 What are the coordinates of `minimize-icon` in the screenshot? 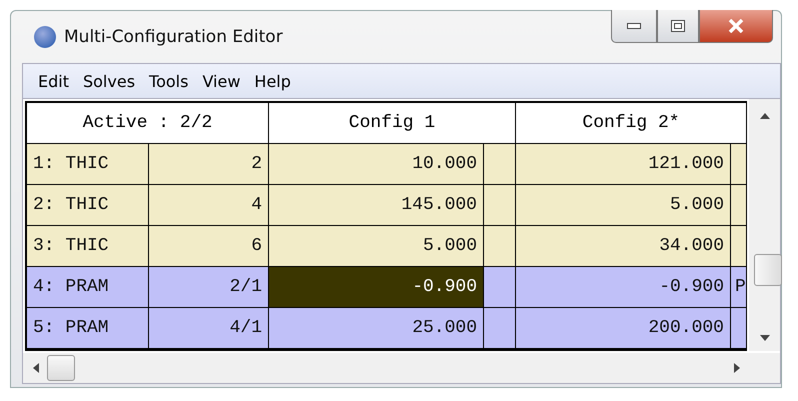 It's located at (634, 26).